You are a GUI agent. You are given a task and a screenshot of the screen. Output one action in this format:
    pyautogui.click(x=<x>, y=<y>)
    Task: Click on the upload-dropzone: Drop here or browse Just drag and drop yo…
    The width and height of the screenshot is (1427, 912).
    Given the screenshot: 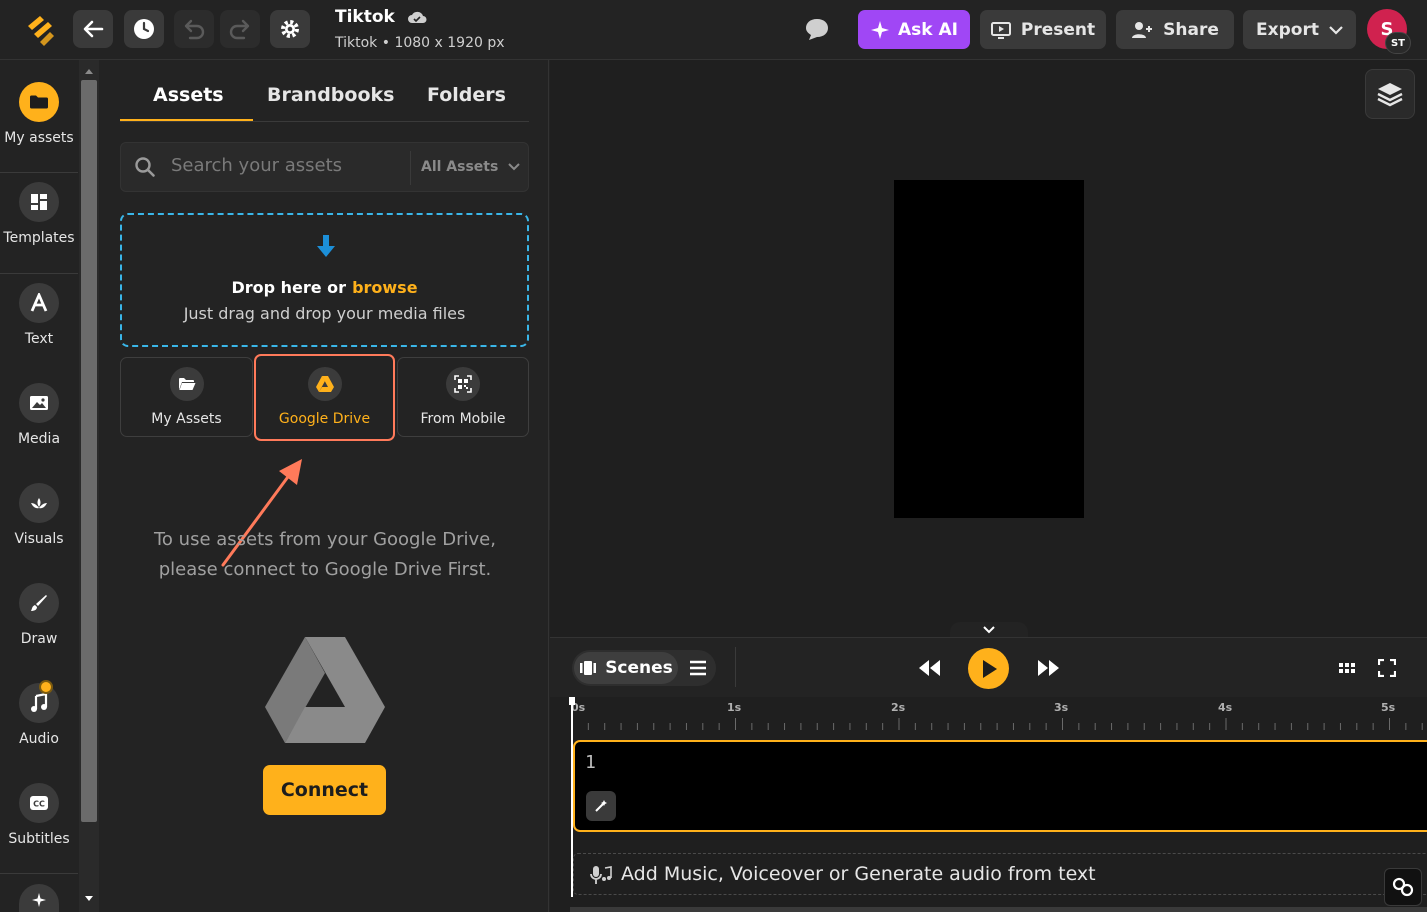 What is the action you would take?
    pyautogui.click(x=324, y=280)
    